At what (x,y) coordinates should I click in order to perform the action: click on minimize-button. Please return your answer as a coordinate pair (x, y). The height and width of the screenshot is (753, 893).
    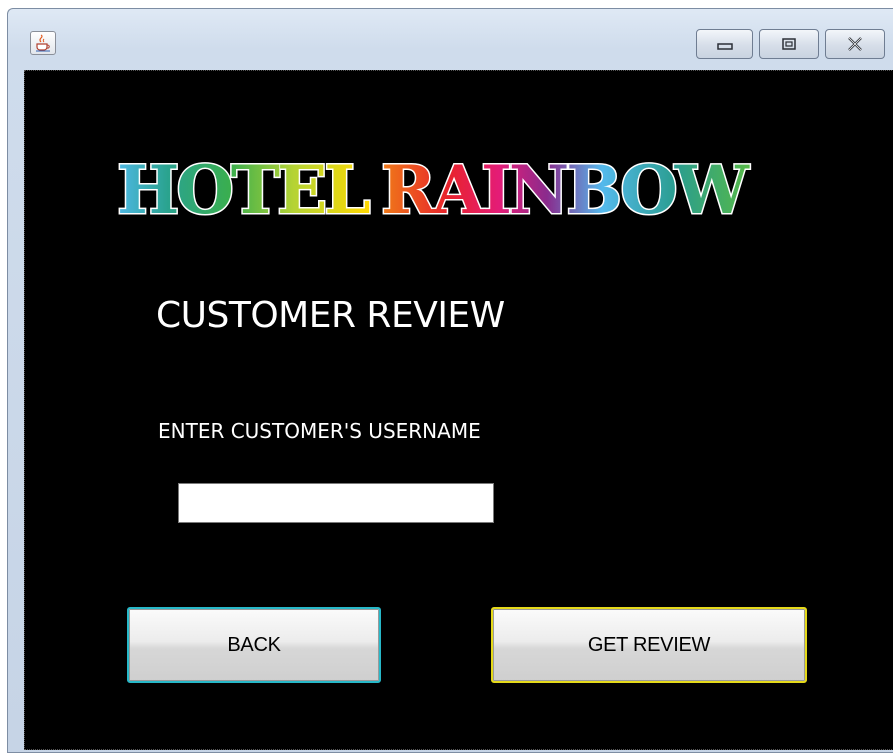
    Looking at the image, I should click on (724, 44).